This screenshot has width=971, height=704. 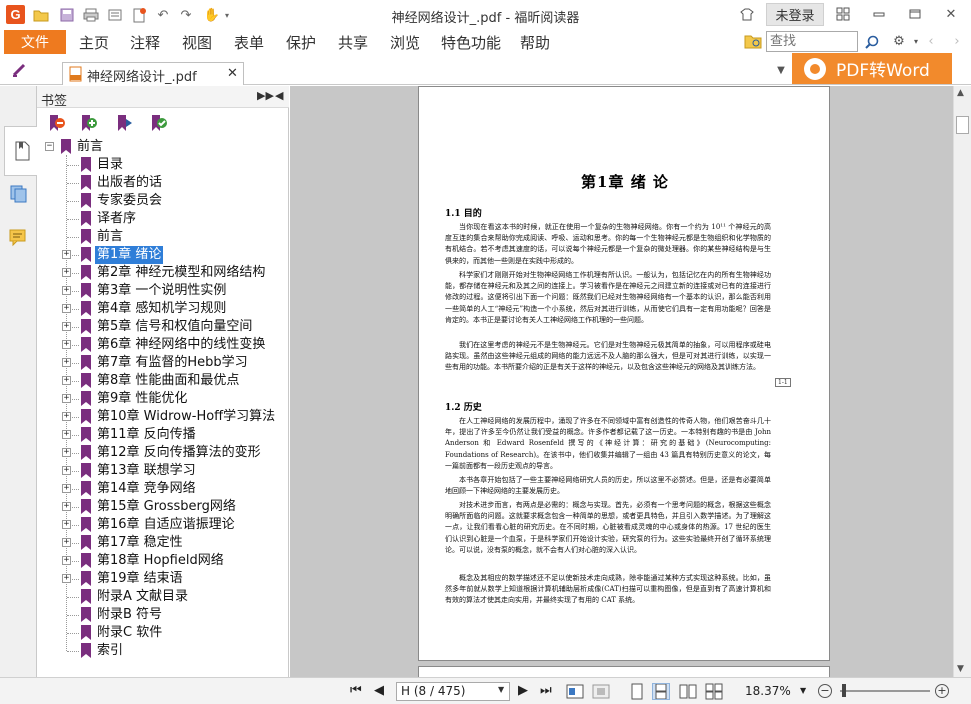 I want to click on close-window-icon: ✕, so click(x=951, y=14).